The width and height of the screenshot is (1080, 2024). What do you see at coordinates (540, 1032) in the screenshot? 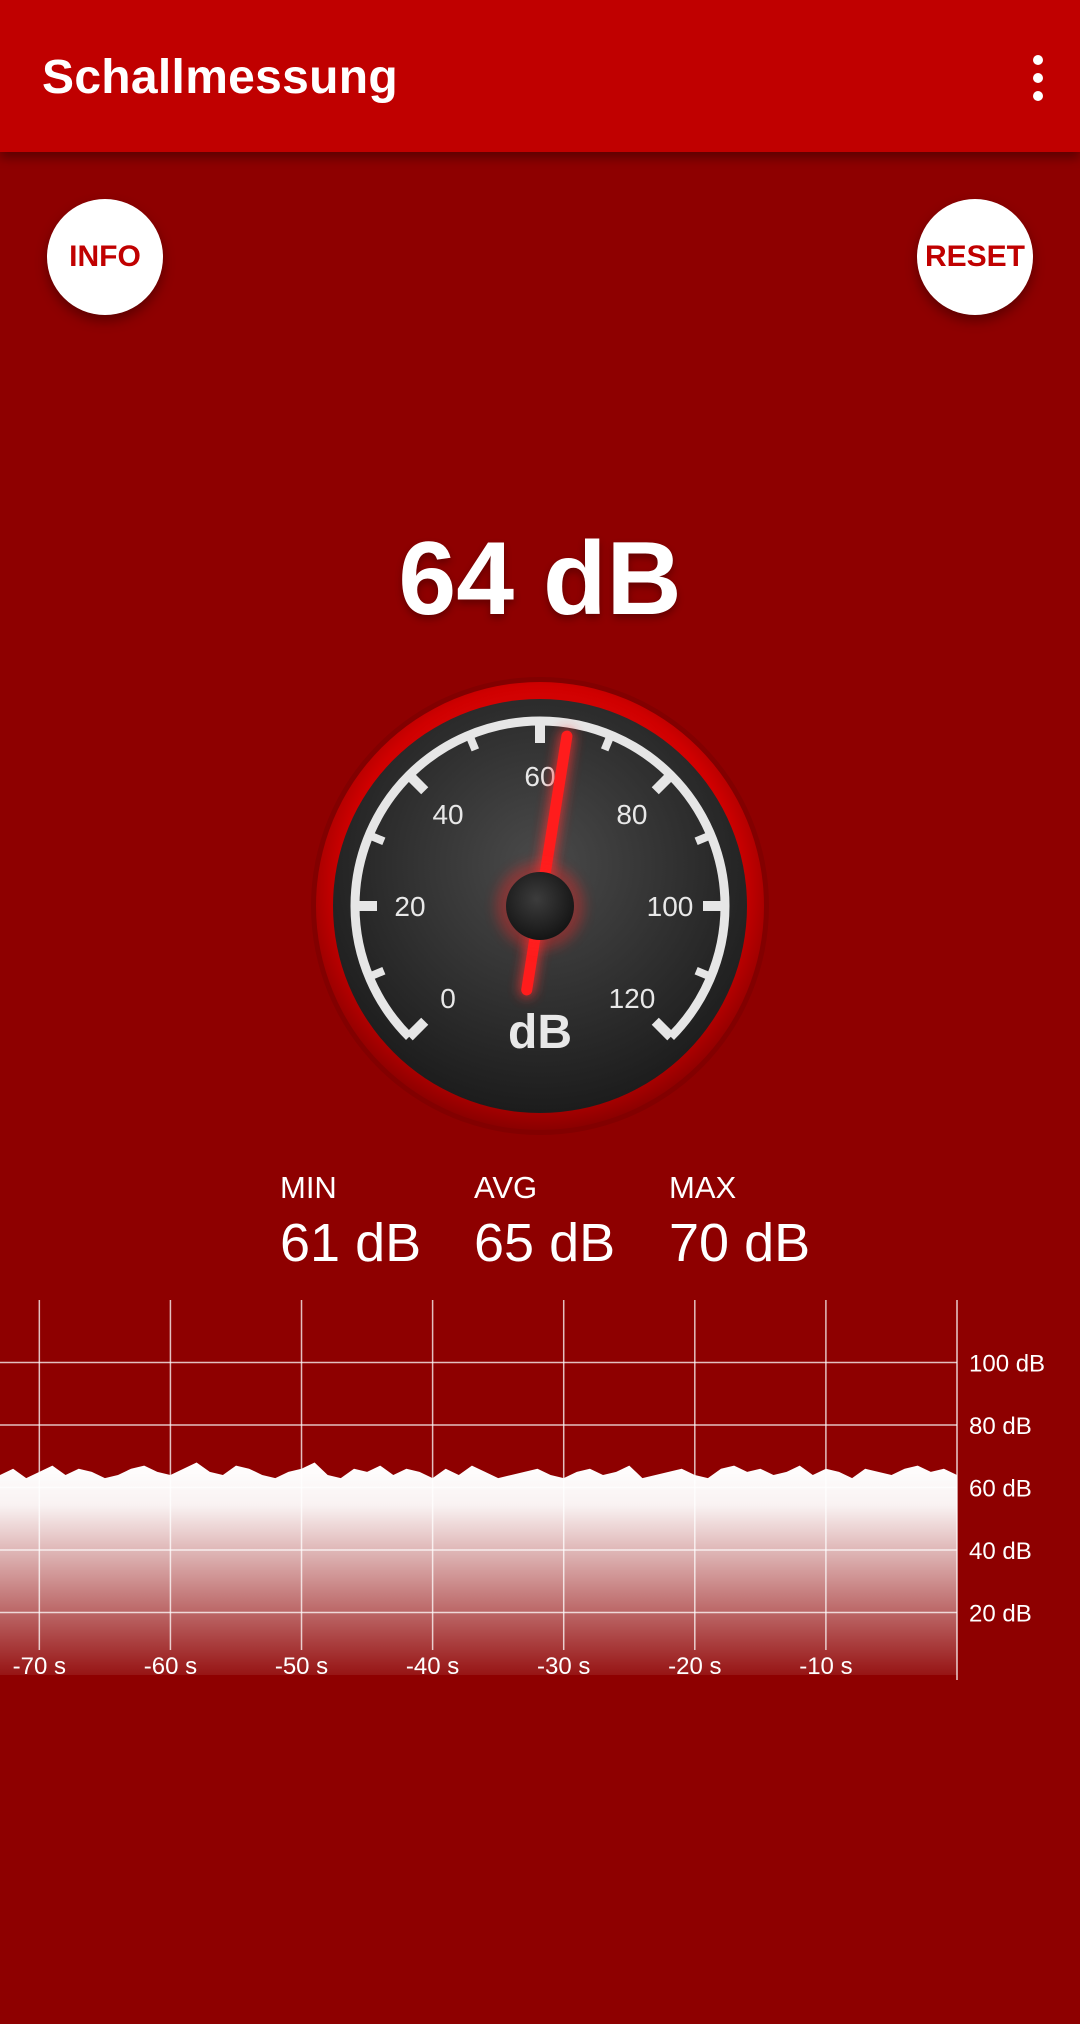
I see `gauge-unit-label: dB` at bounding box center [540, 1032].